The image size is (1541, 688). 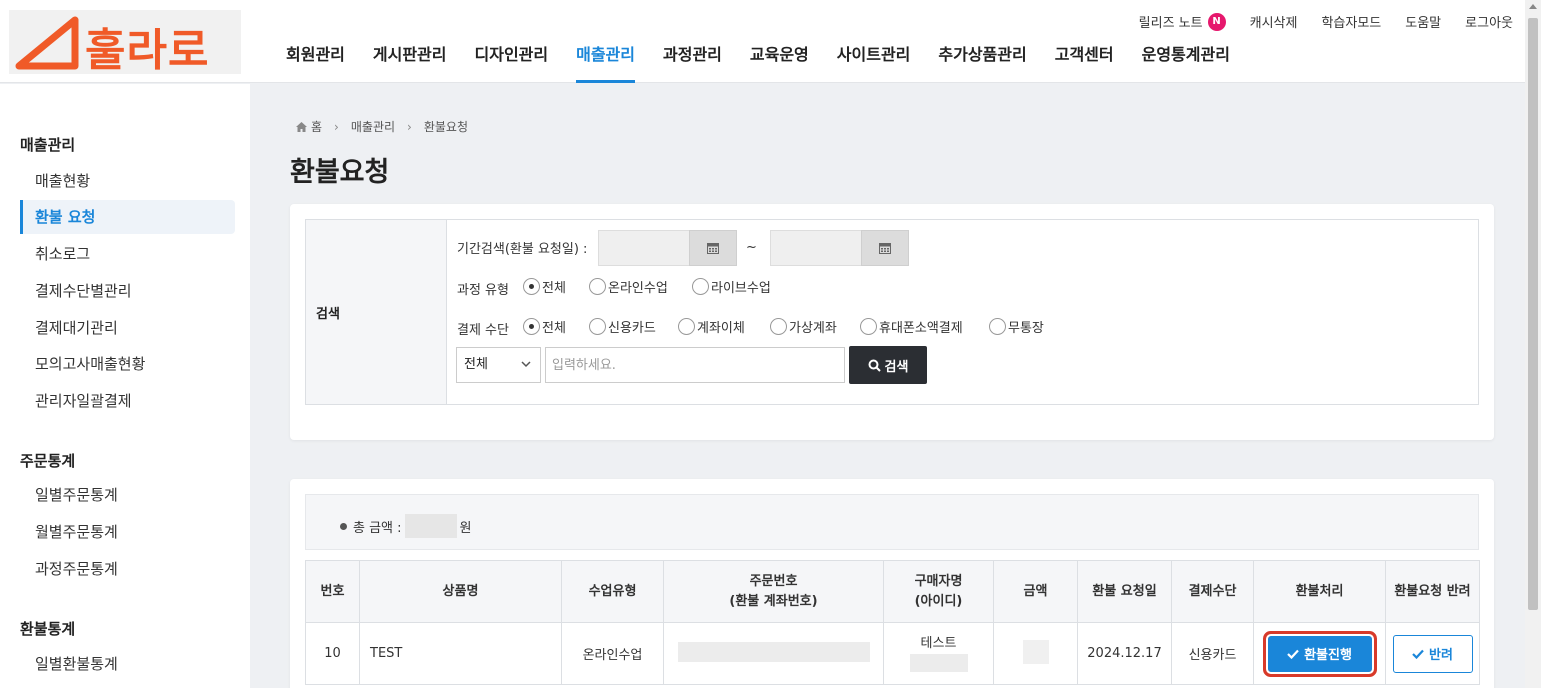 What do you see at coordinates (773, 591) in the screenshot?
I see `col-order-no: 주문번호 (환불 계좌번호)` at bounding box center [773, 591].